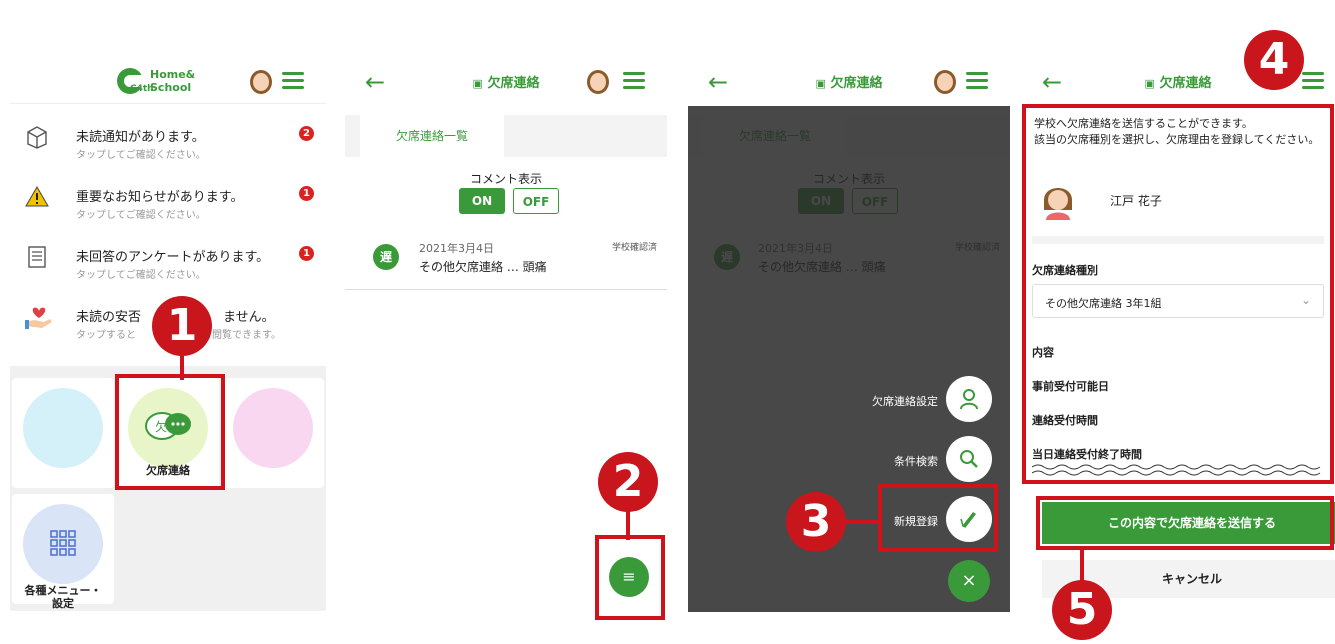  What do you see at coordinates (168, 140) in the screenshot?
I see `notification-unread: 未読通知があります。 タップしてご確認ください。 2` at bounding box center [168, 140].